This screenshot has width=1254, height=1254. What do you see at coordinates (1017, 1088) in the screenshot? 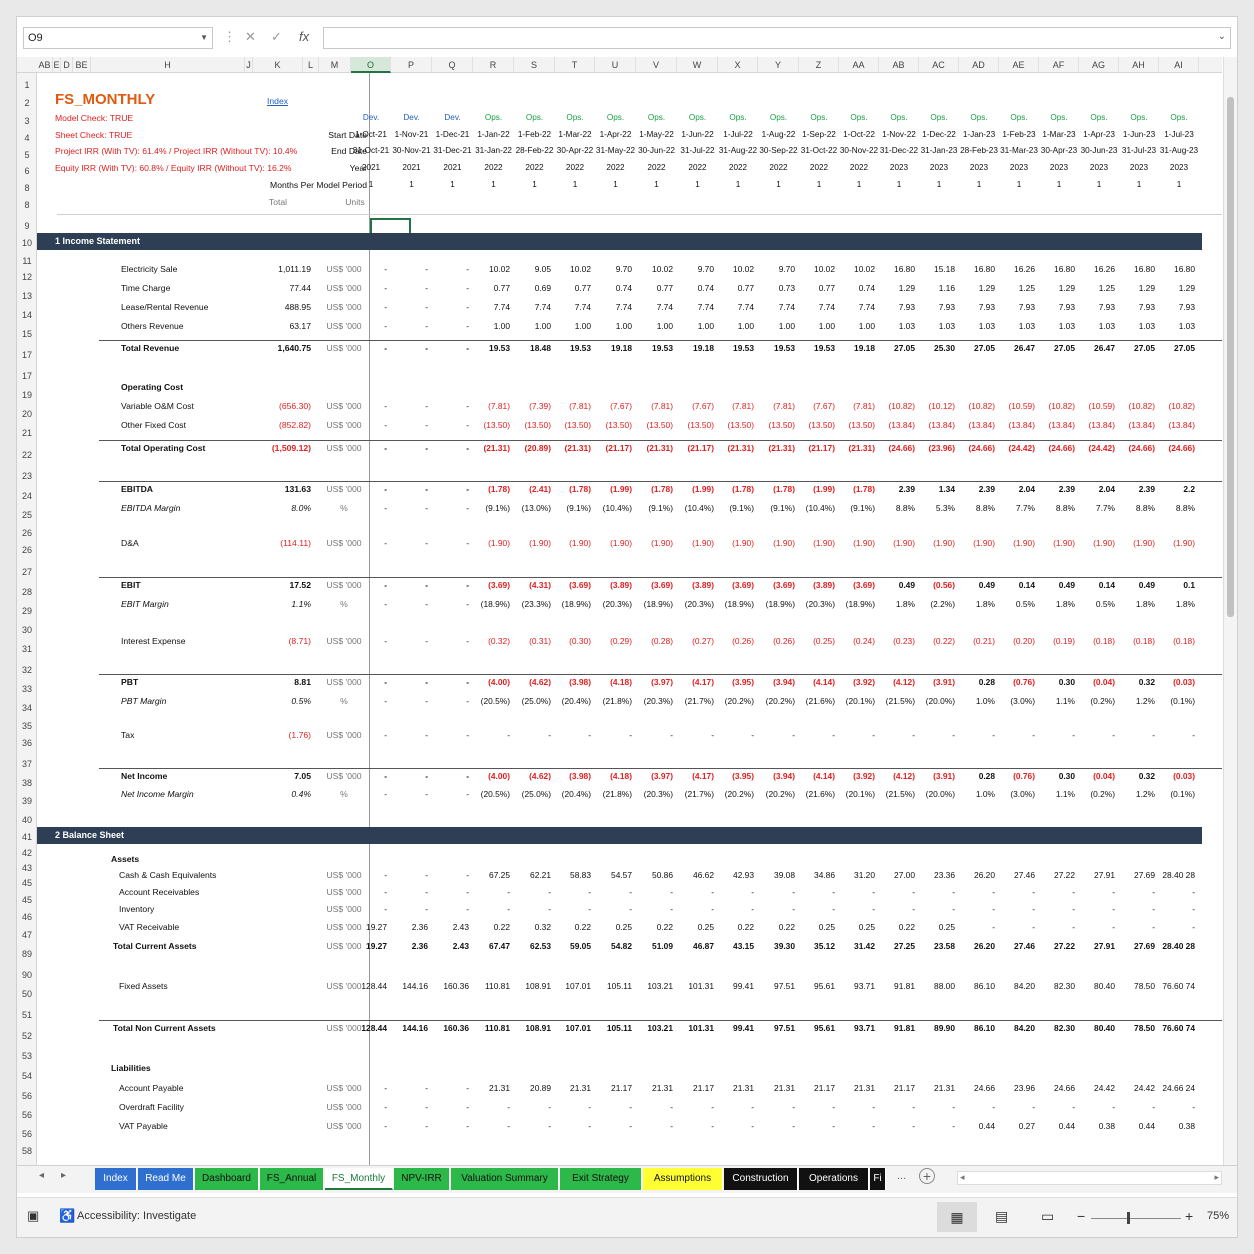
I see `cell-value: 23.96` at bounding box center [1017, 1088].